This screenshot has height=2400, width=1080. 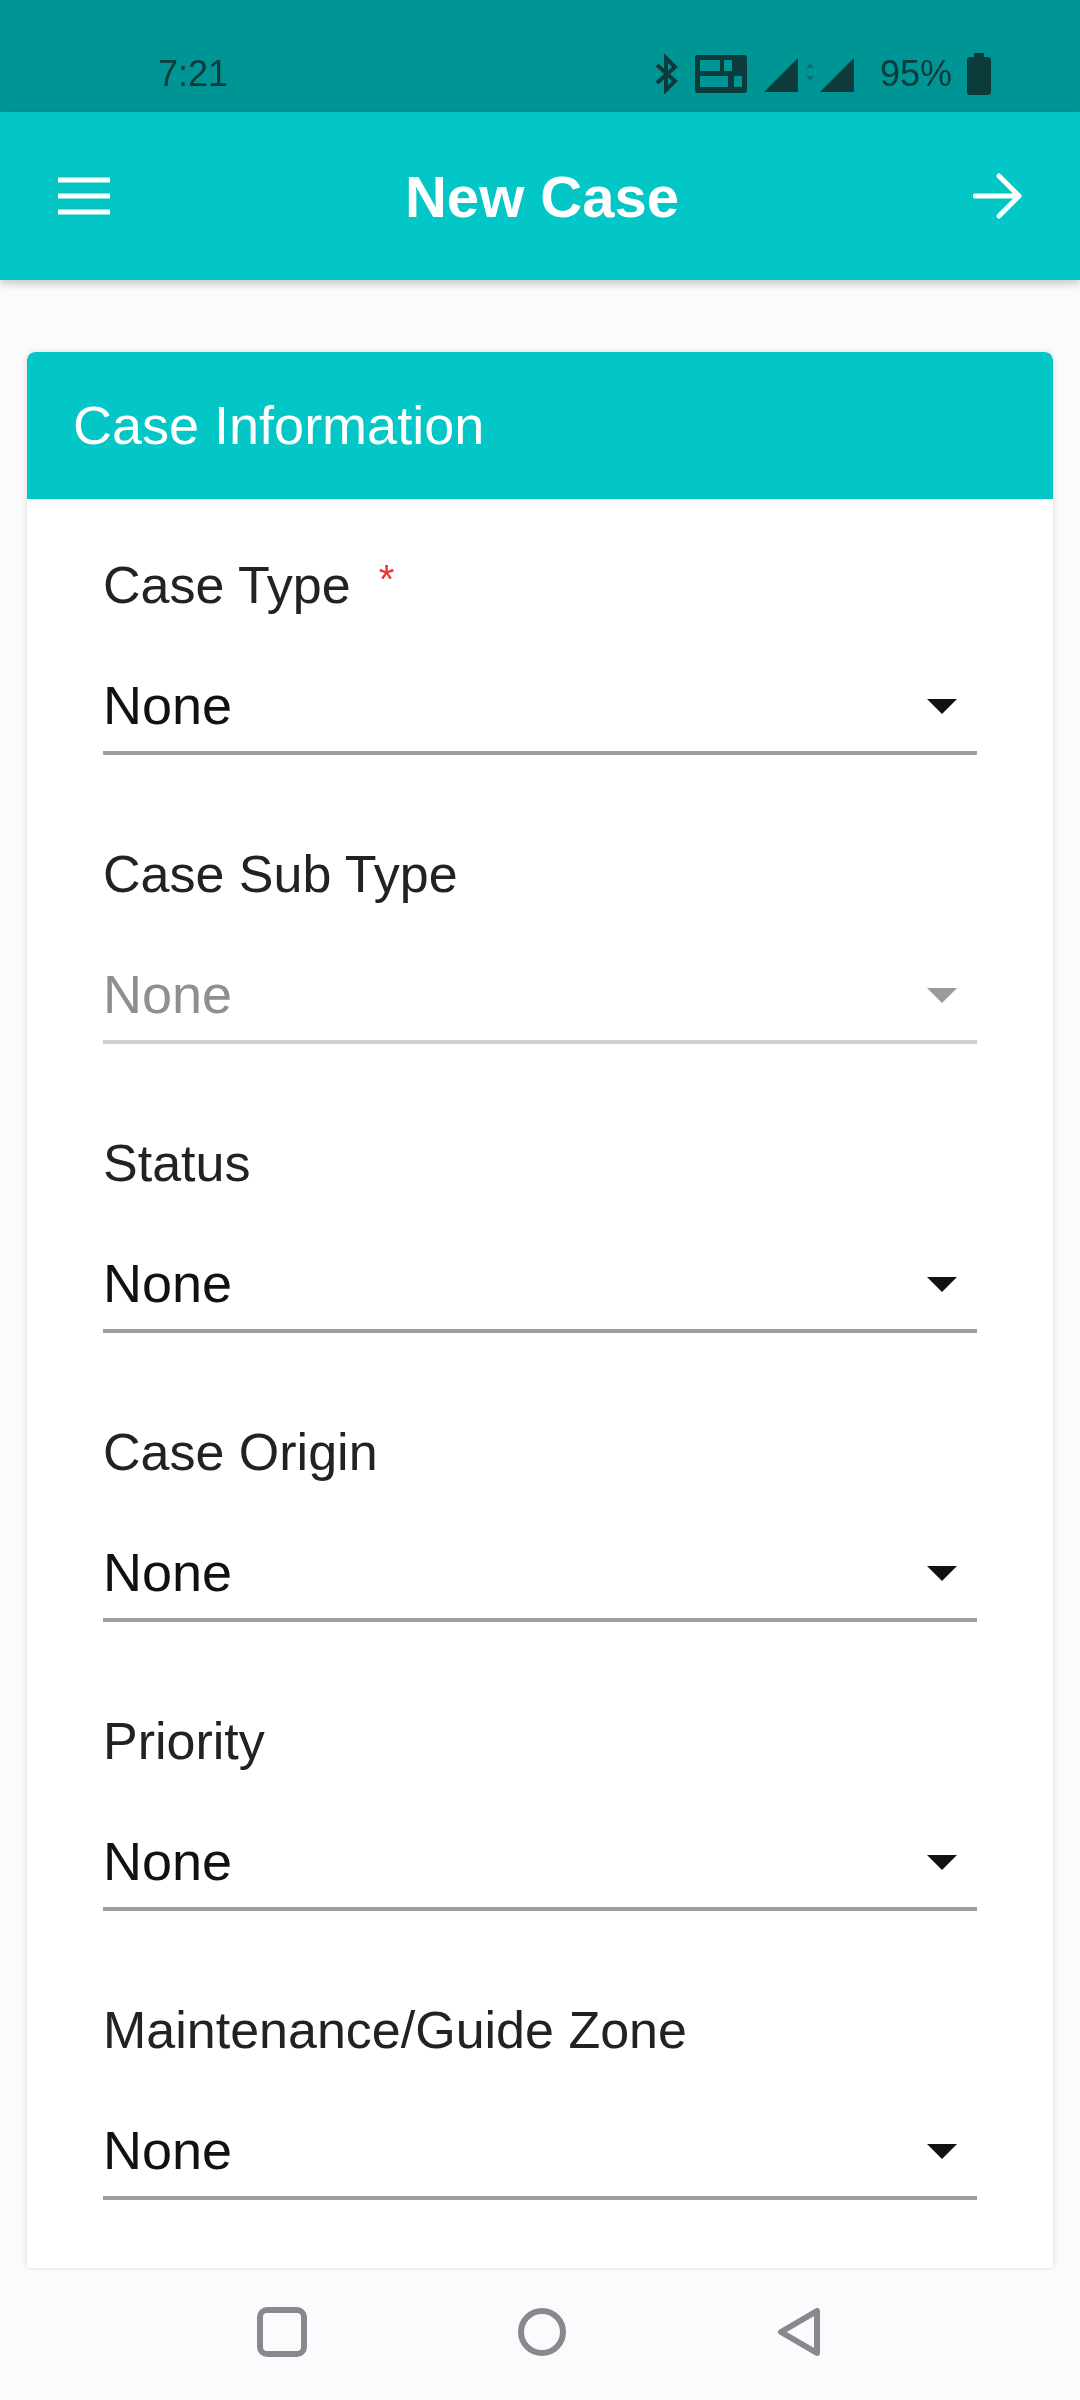 I want to click on field-label: Case Origin, so click(x=240, y=1452).